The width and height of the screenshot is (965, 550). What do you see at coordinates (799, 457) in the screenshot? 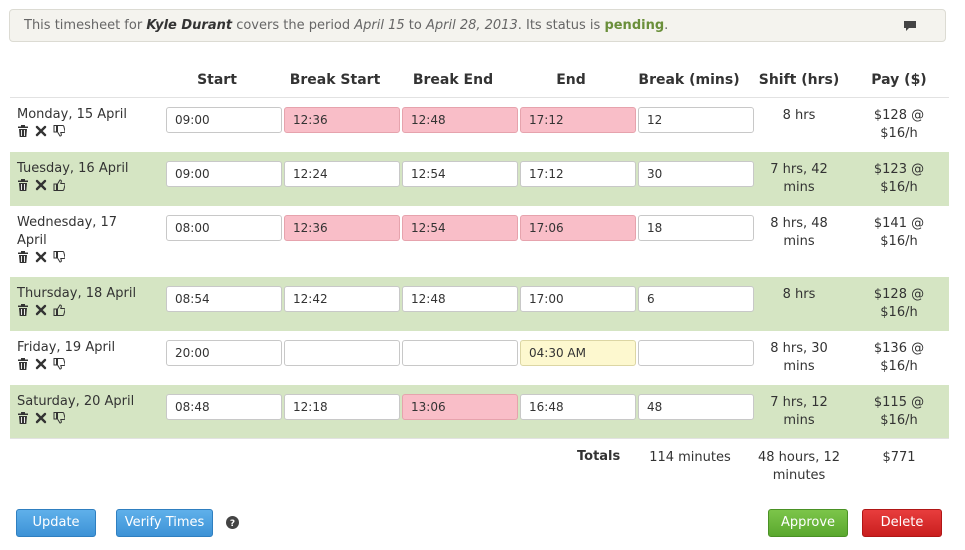
I see `total-shift-line-1: 48 hours, 12` at bounding box center [799, 457].